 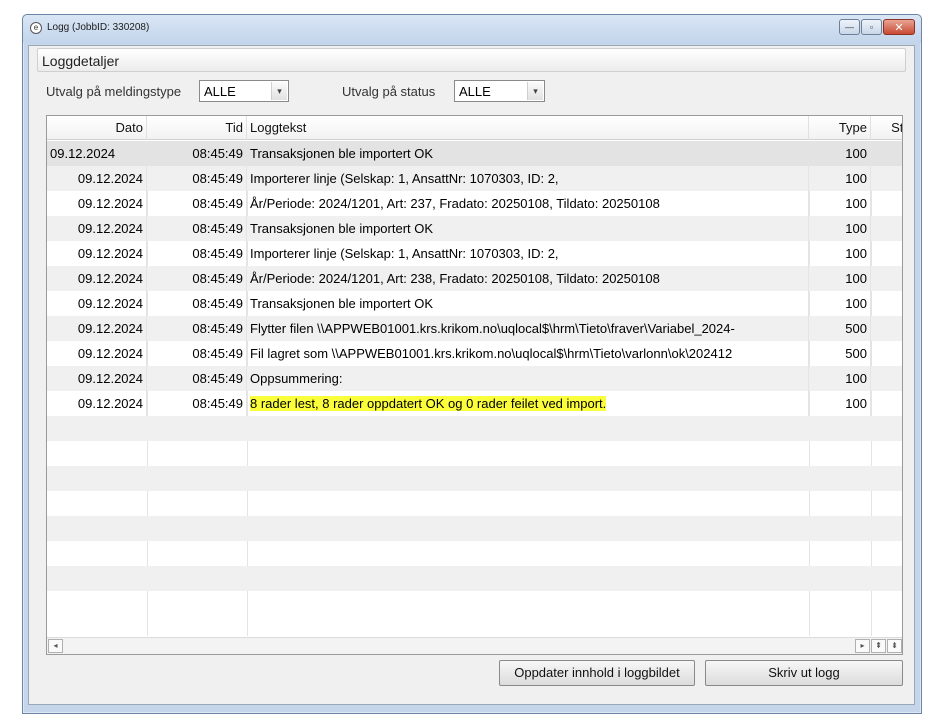 I want to click on column-header-date: Dato, so click(x=97, y=128).